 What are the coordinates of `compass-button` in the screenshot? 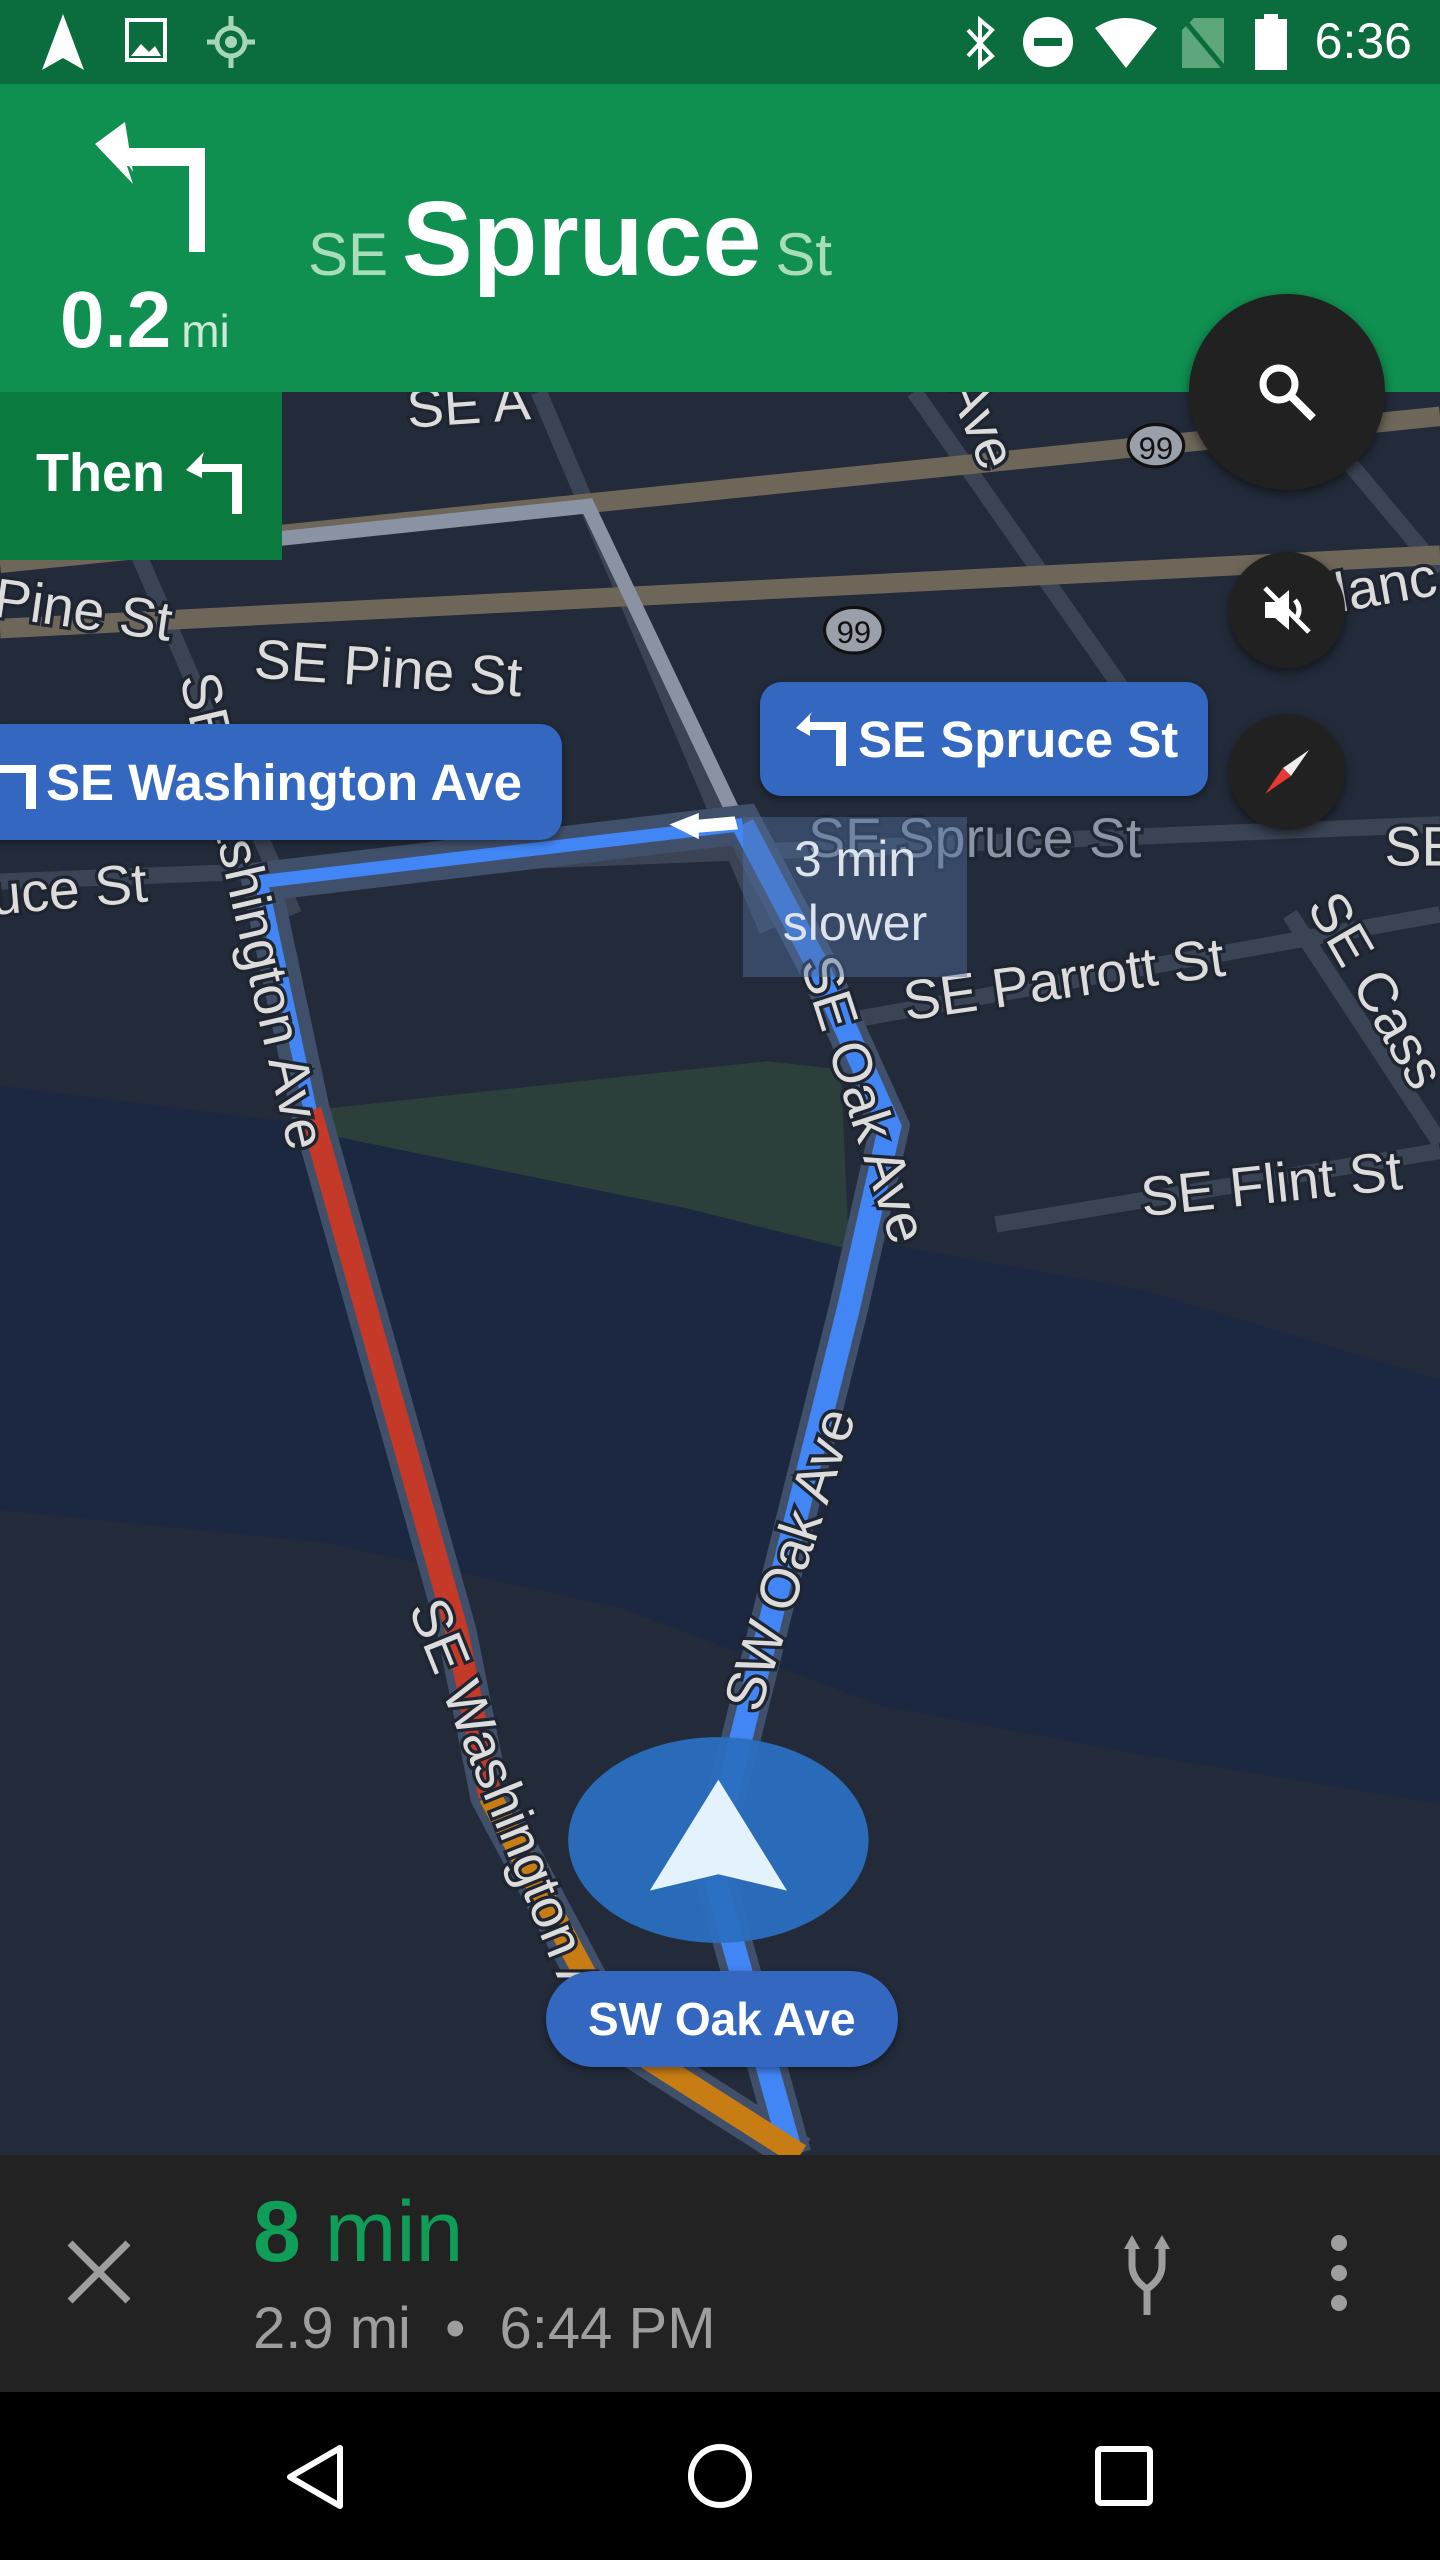 It's located at (1287, 772).